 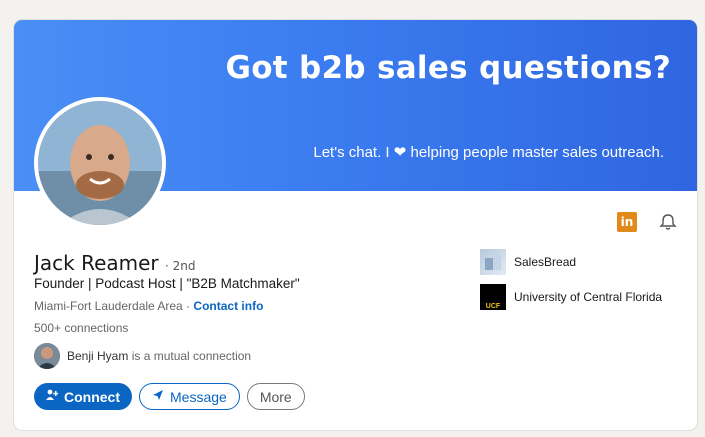 What do you see at coordinates (668, 222) in the screenshot?
I see `bell-icon` at bounding box center [668, 222].